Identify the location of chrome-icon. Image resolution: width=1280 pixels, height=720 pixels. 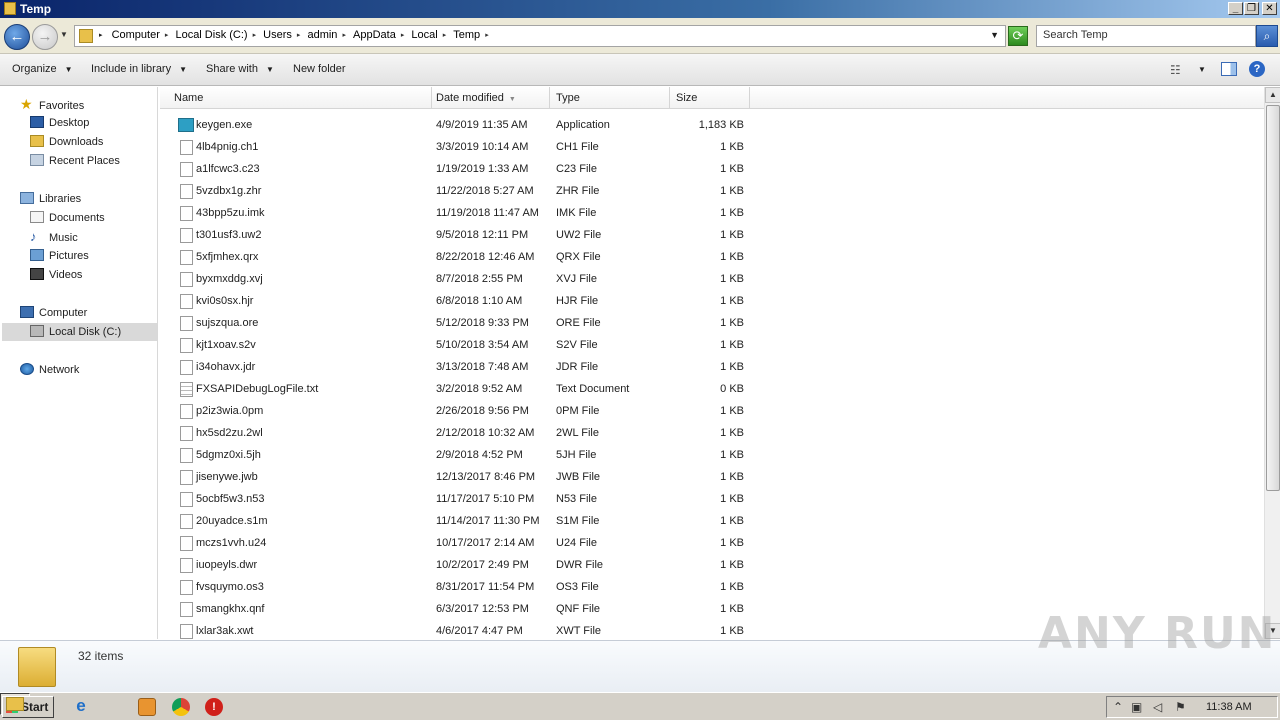
(181, 707).